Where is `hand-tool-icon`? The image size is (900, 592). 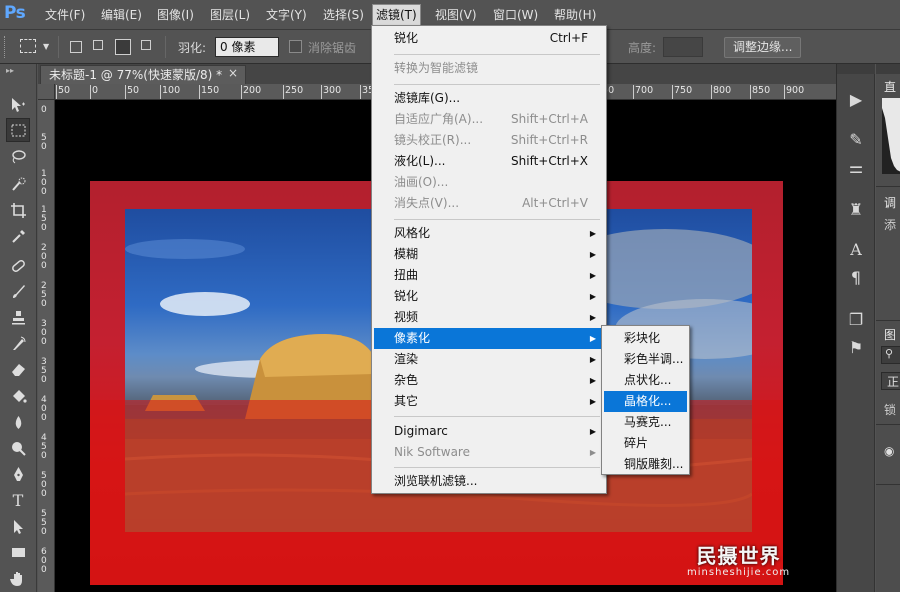 hand-tool-icon is located at coordinates (18, 578).